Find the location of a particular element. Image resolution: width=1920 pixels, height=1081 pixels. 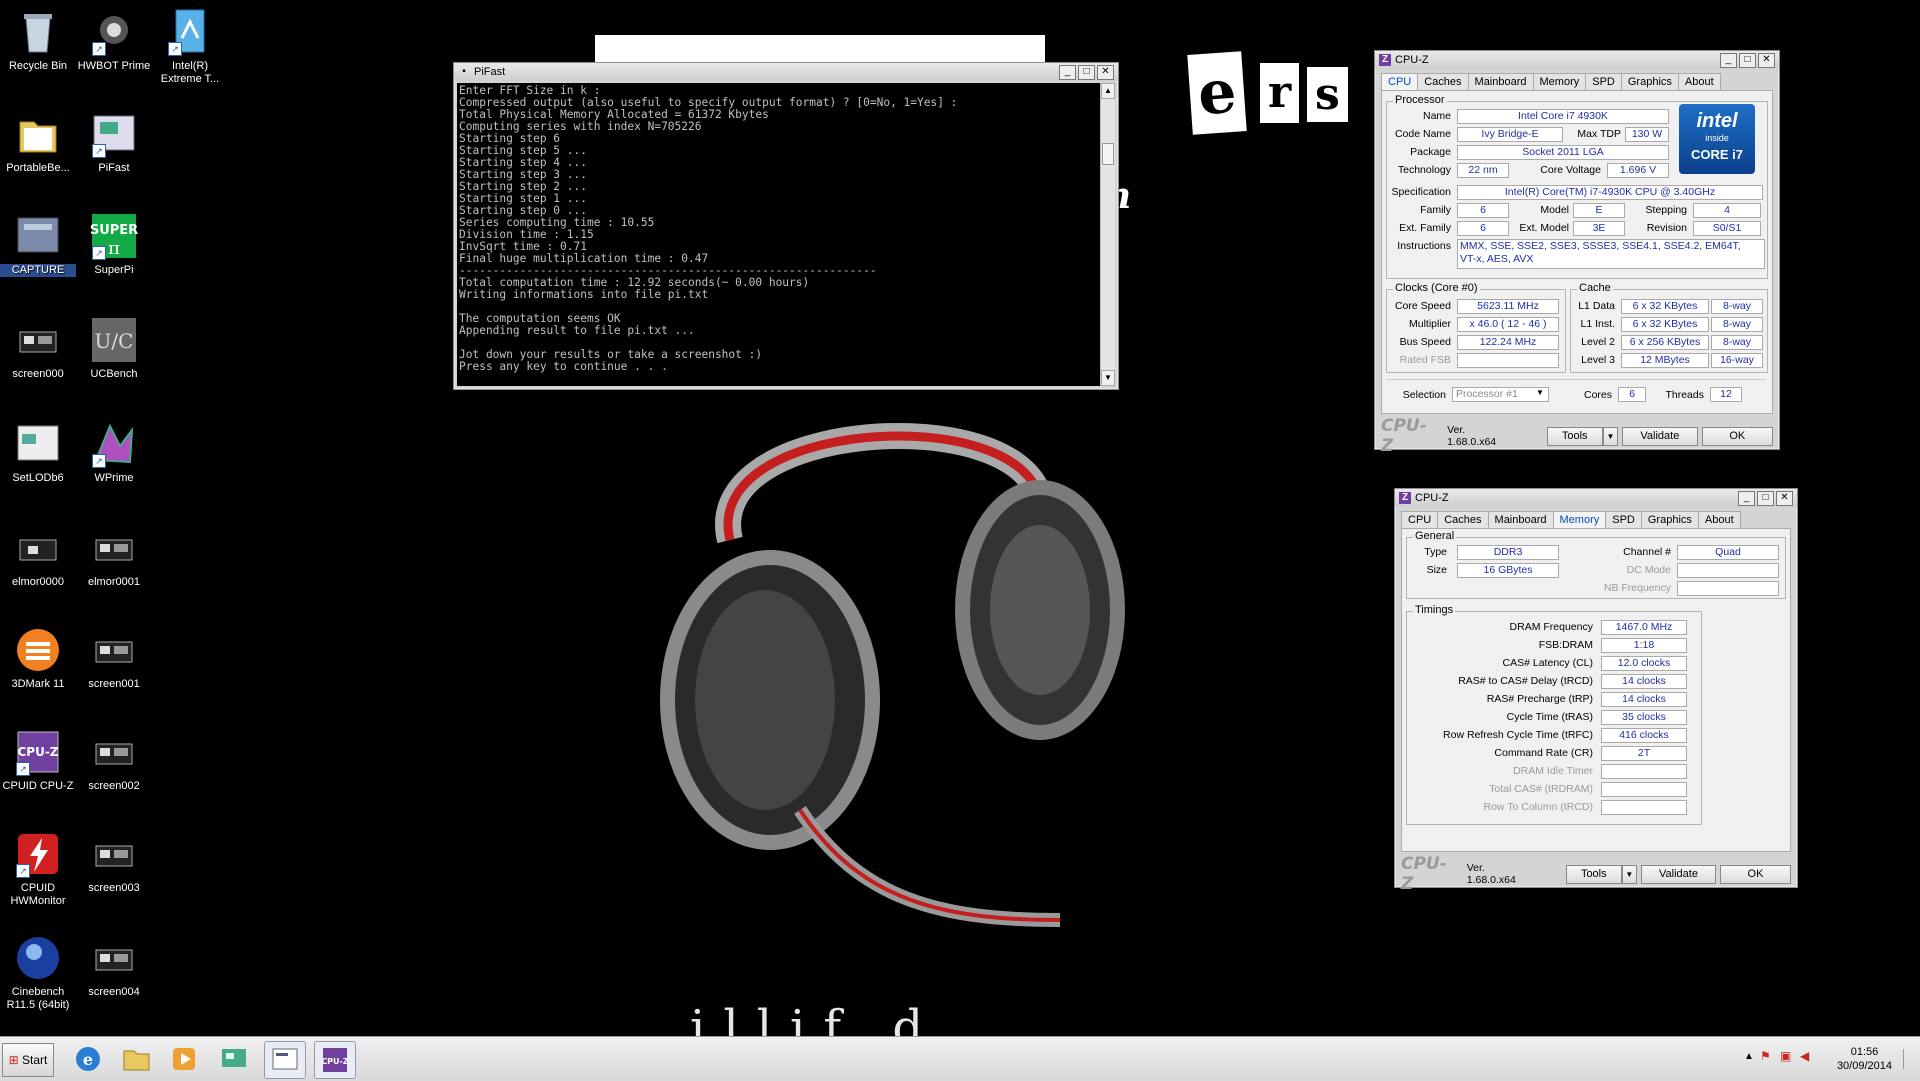

wprime-icon: ↗ is located at coordinates (114, 444).